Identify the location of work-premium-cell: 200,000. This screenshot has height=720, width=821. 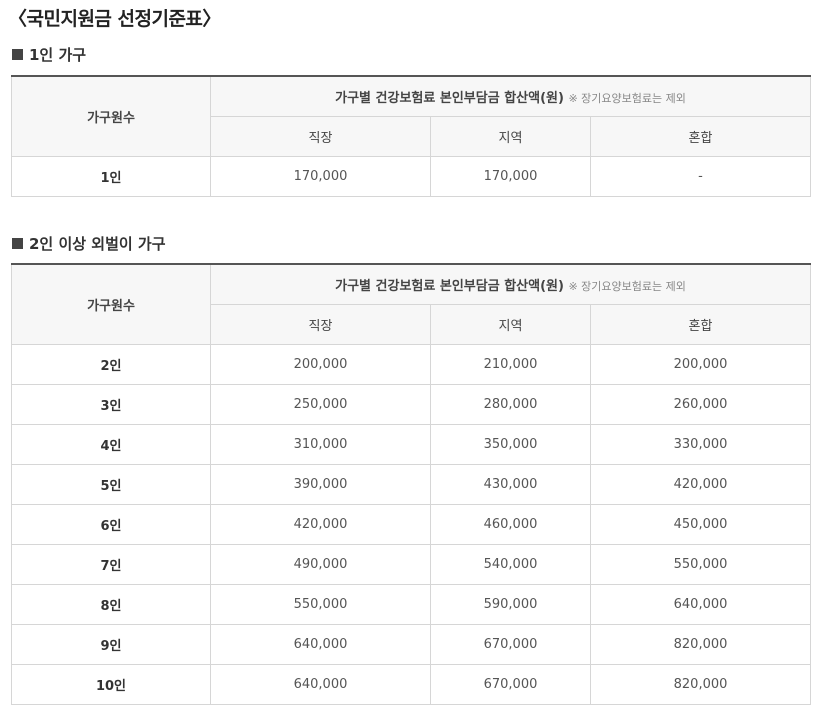
(320, 364).